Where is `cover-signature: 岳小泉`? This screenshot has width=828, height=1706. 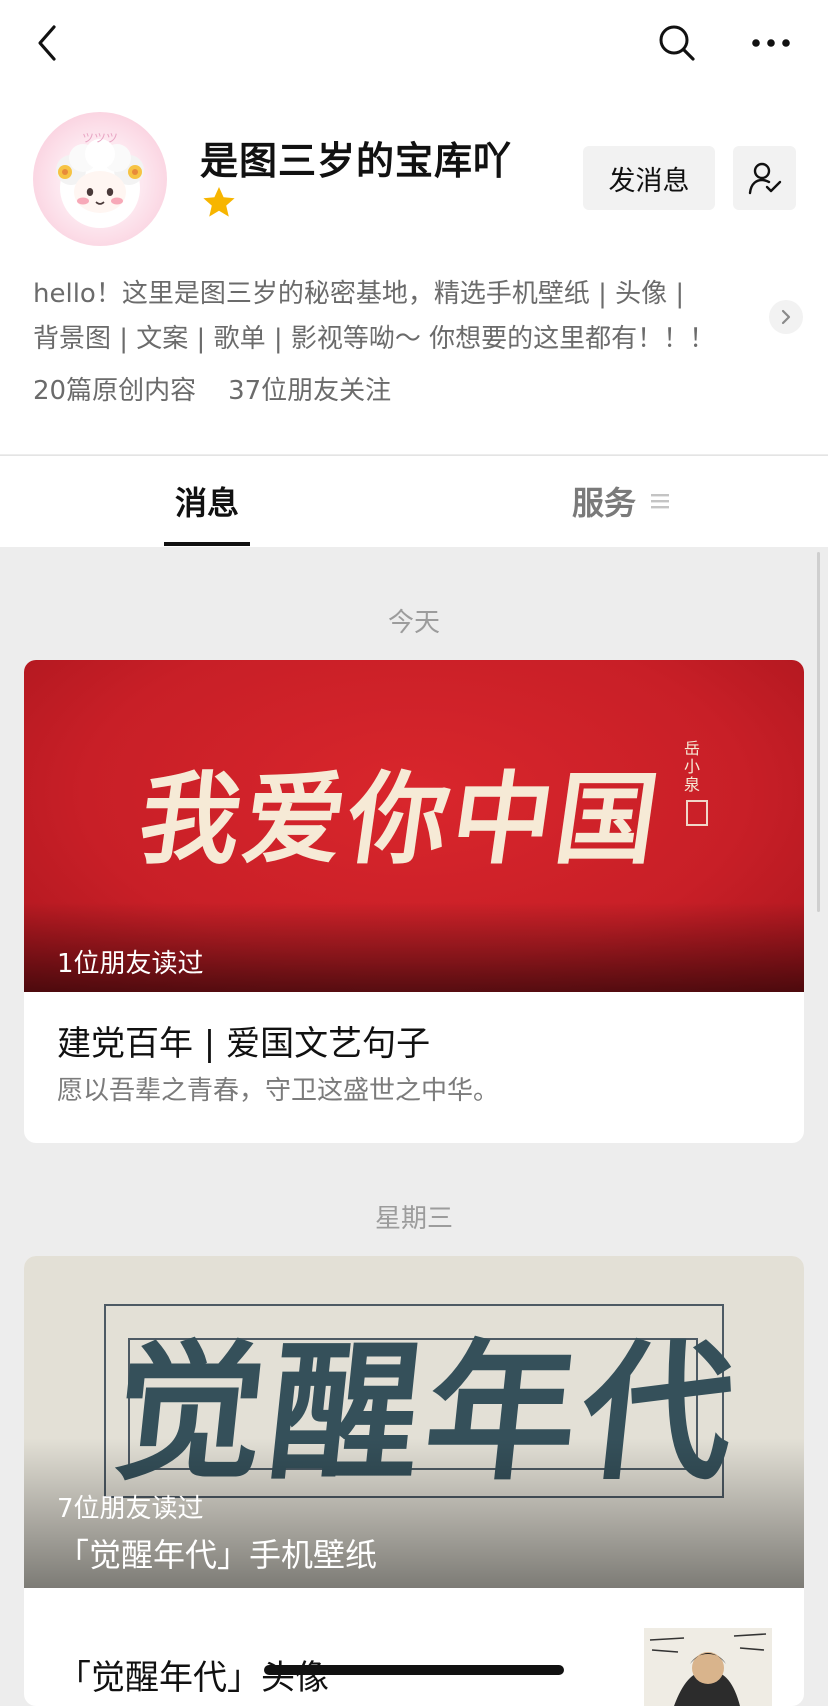
cover-signature: 岳小泉 is located at coordinates (692, 766).